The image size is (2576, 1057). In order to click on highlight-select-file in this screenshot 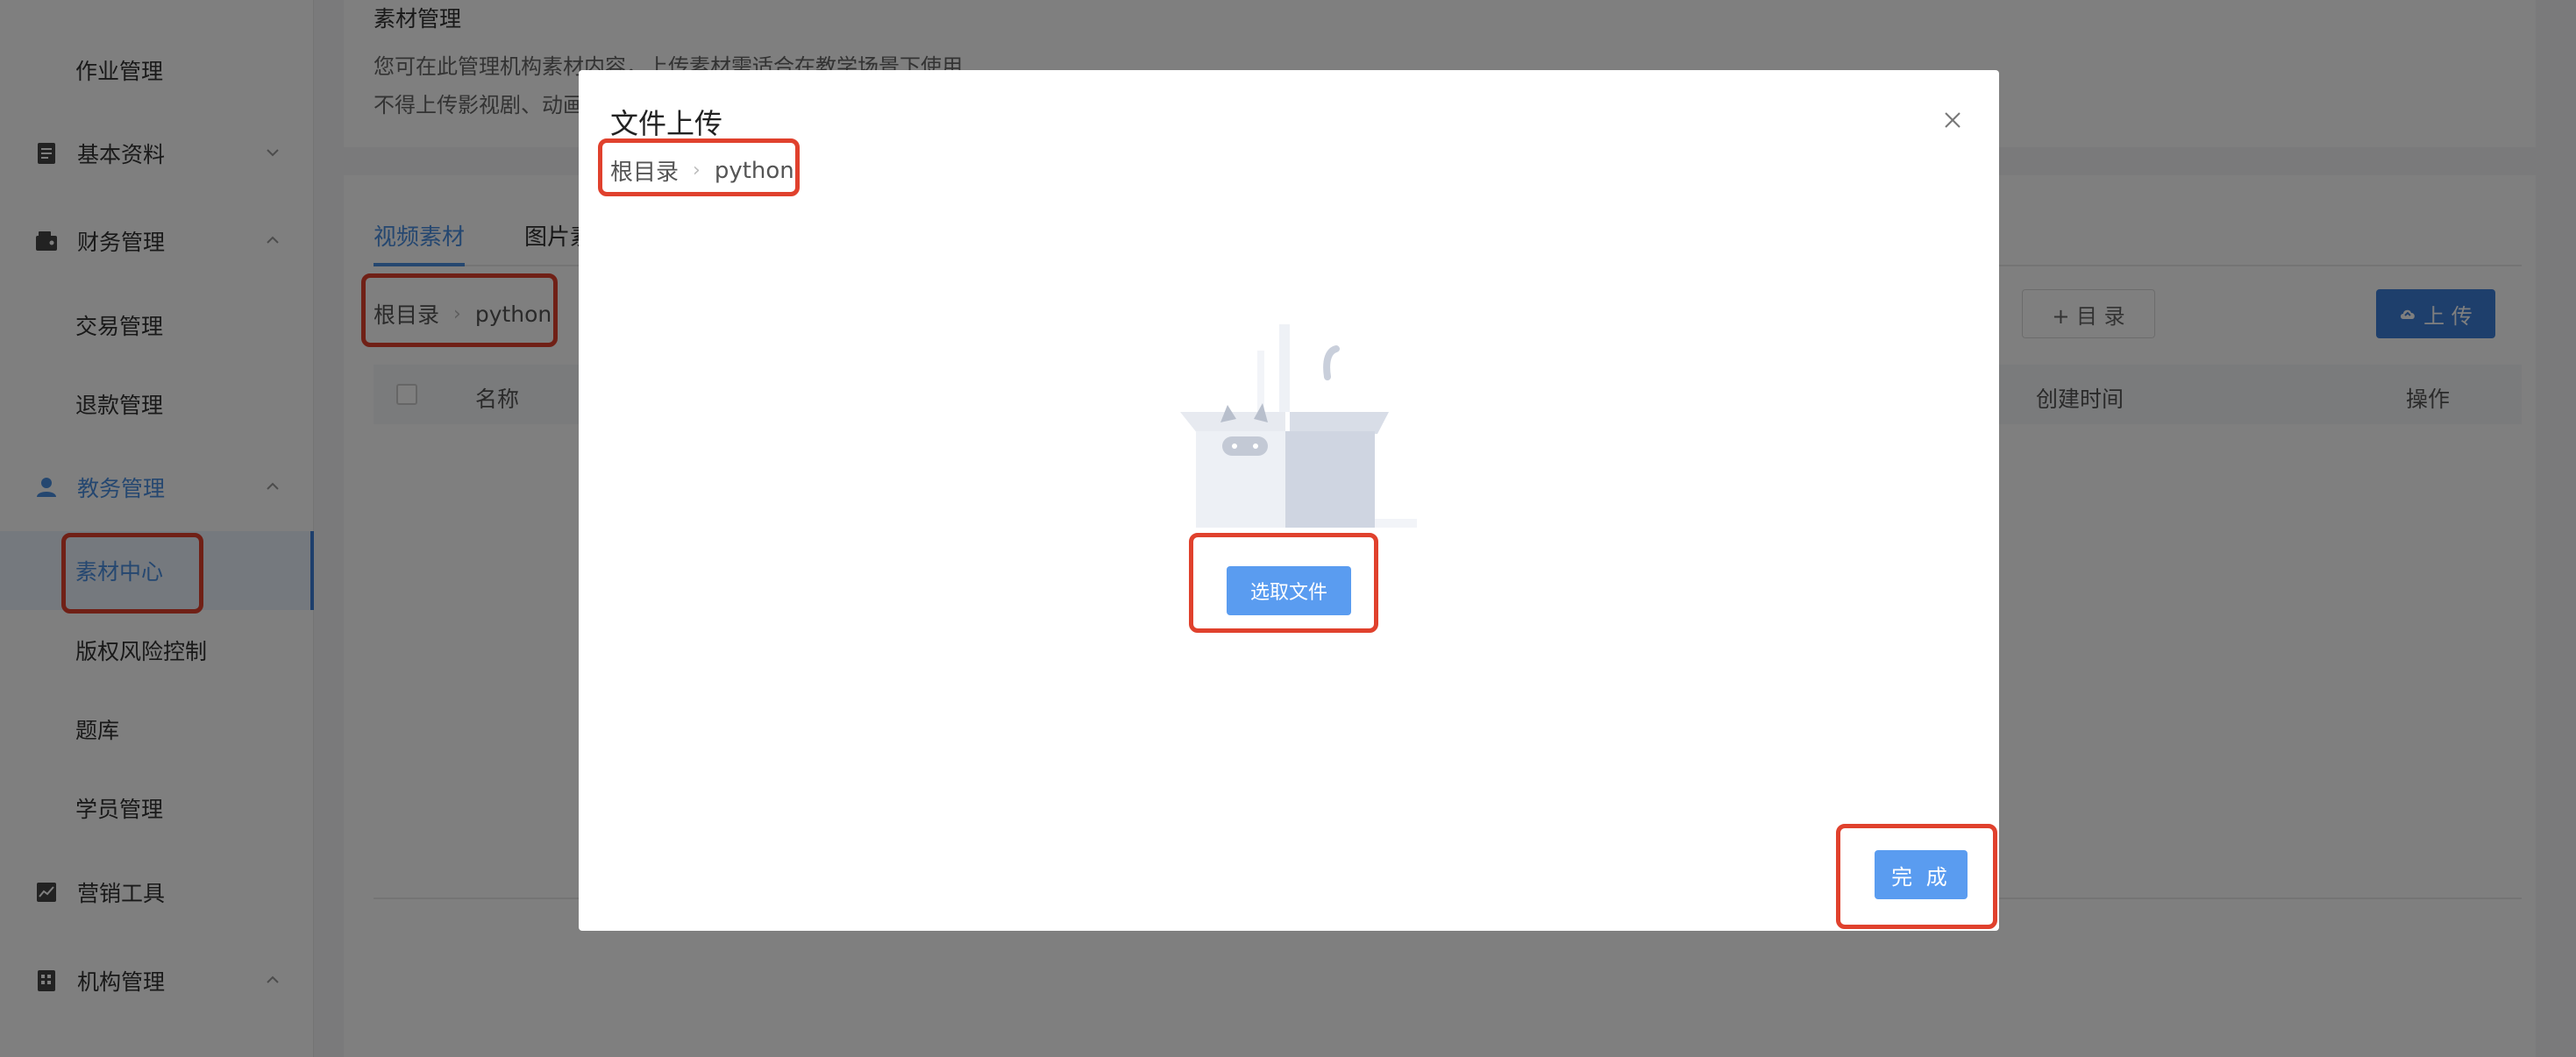, I will do `click(1283, 583)`.